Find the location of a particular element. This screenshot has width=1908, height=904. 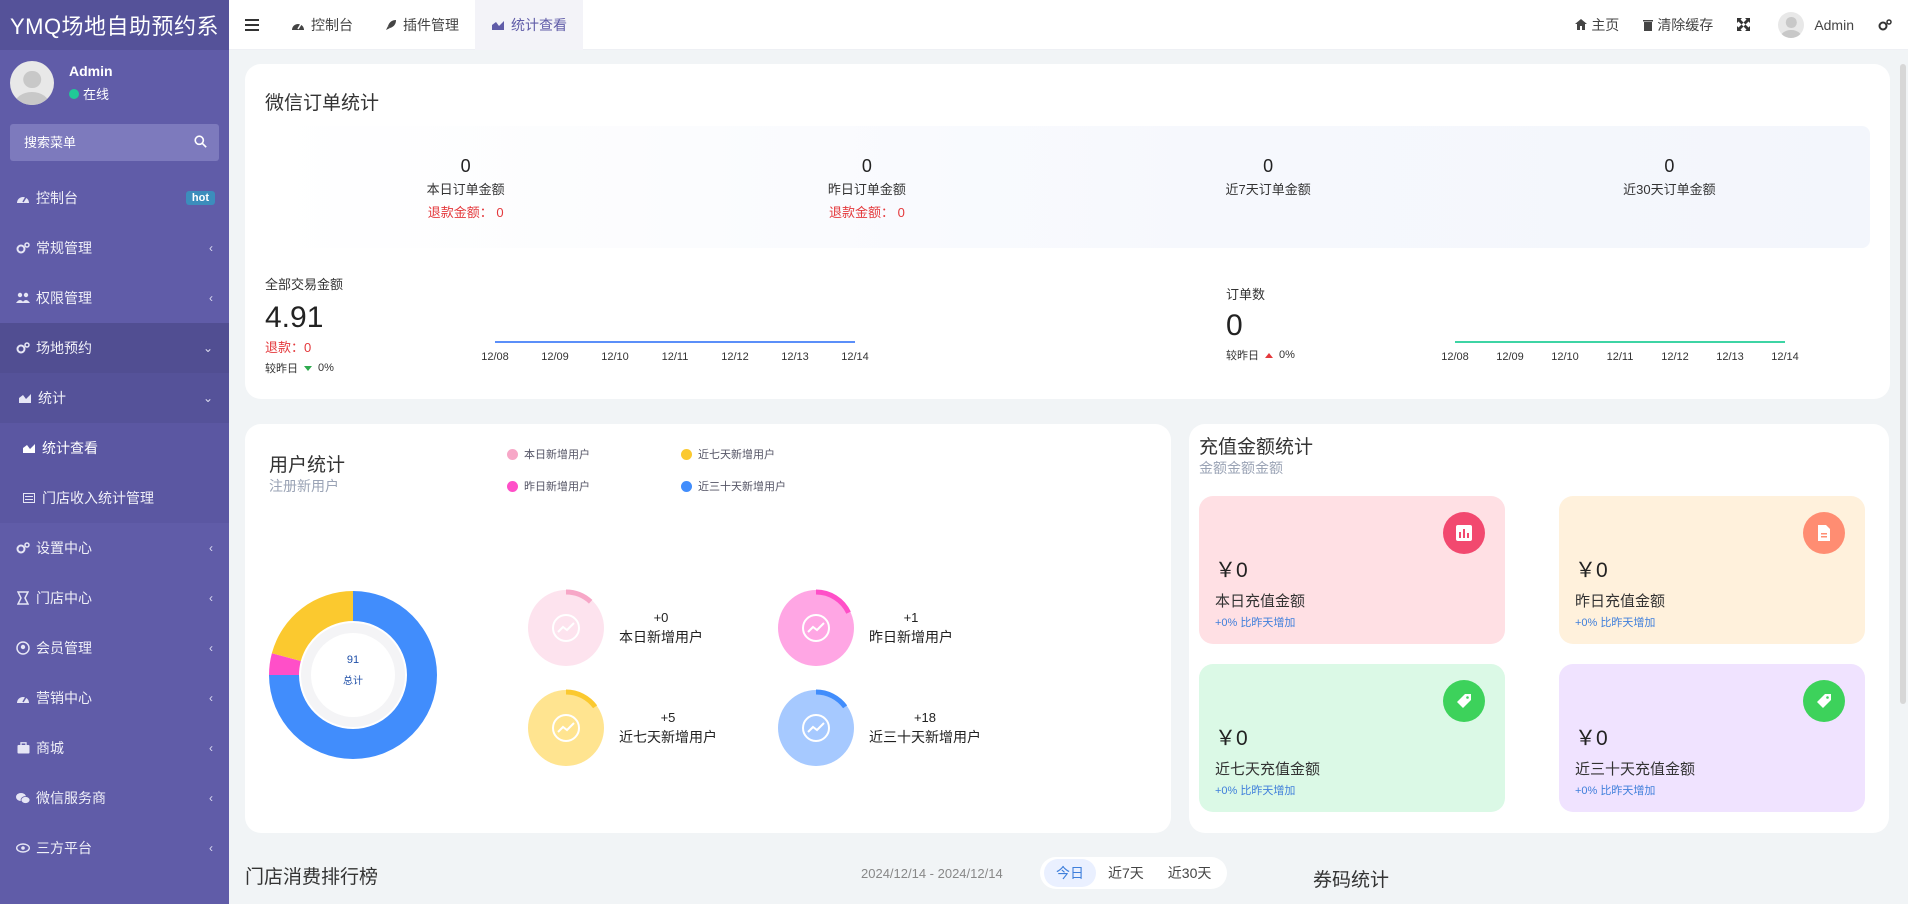

top-navbar: 控制台 插件管理 统计查看 主页 清除缓存 Admin is located at coordinates (1068, 25).